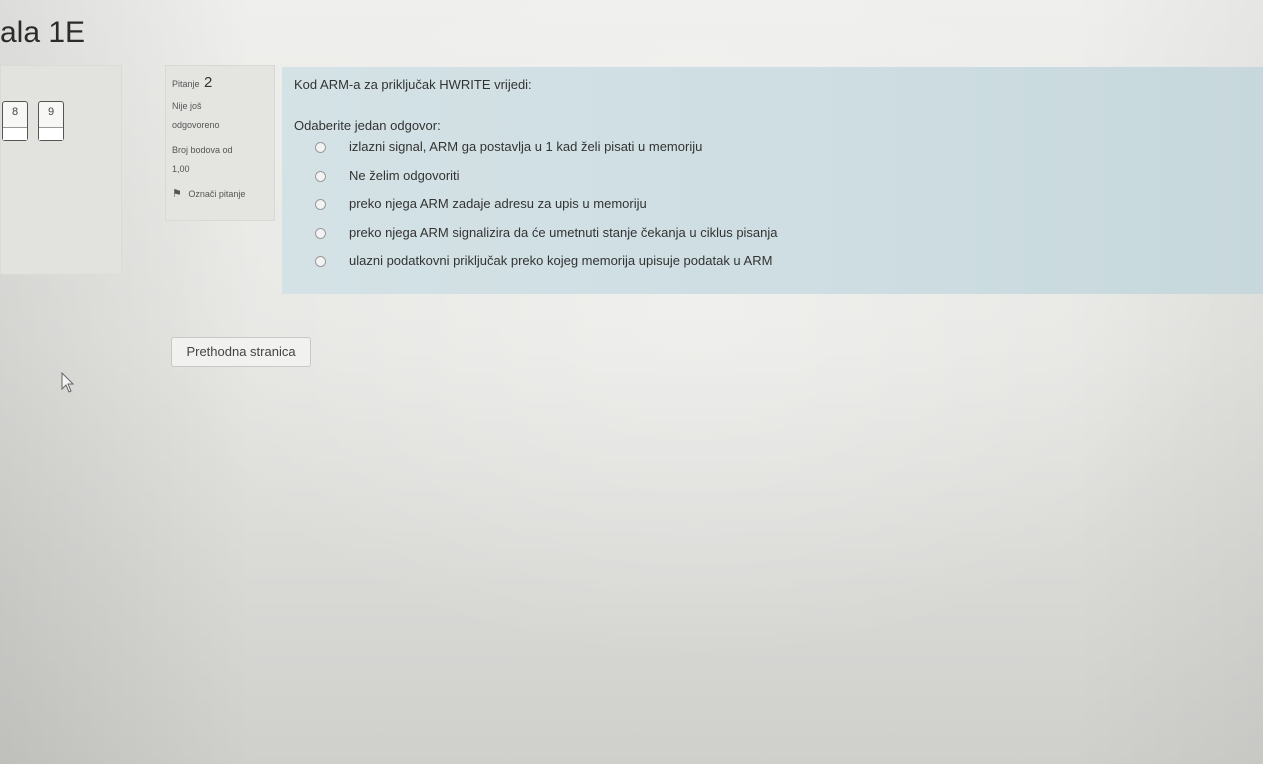  Describe the element at coordinates (220, 116) in the screenshot. I see `question-state: Nije još odgovoreno` at that location.